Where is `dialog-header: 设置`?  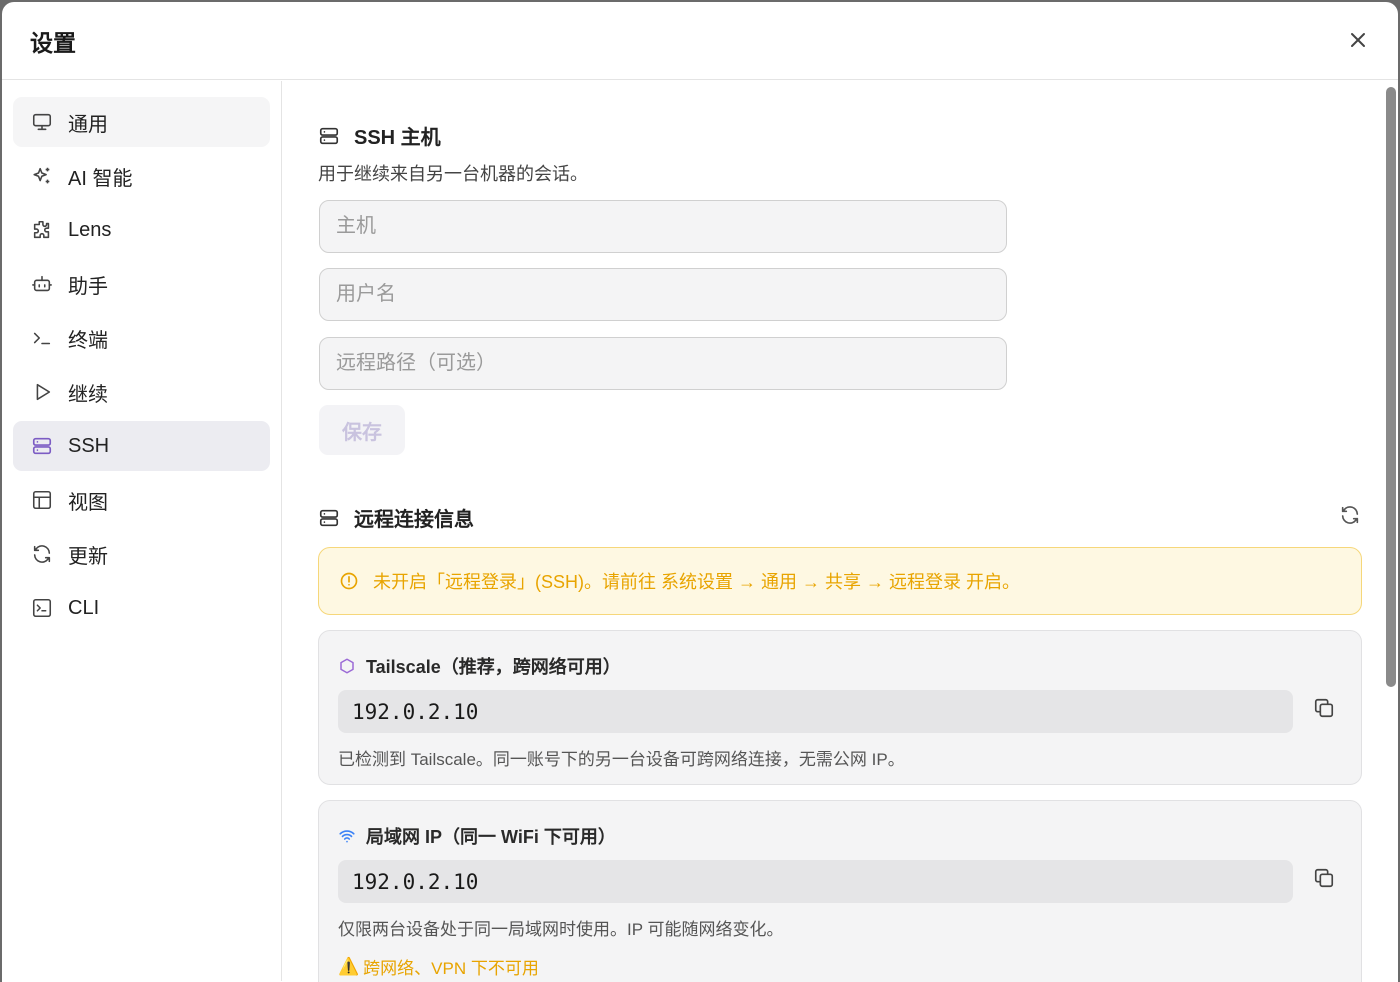
dialog-header: 设置 is located at coordinates (700, 41).